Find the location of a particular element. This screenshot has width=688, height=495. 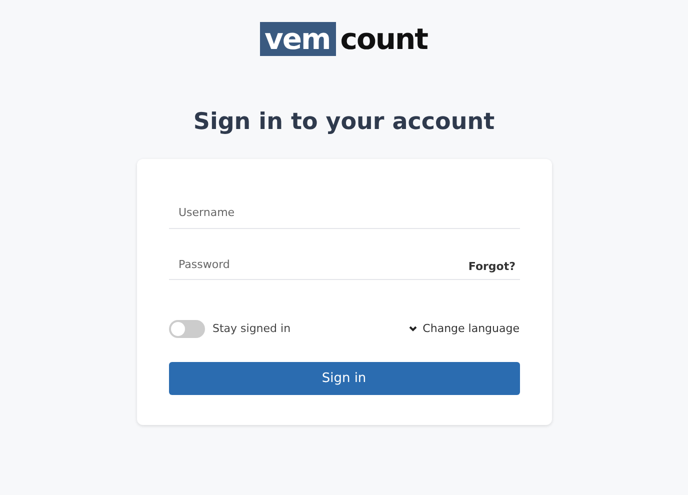

logo-text: count is located at coordinates (383, 39).